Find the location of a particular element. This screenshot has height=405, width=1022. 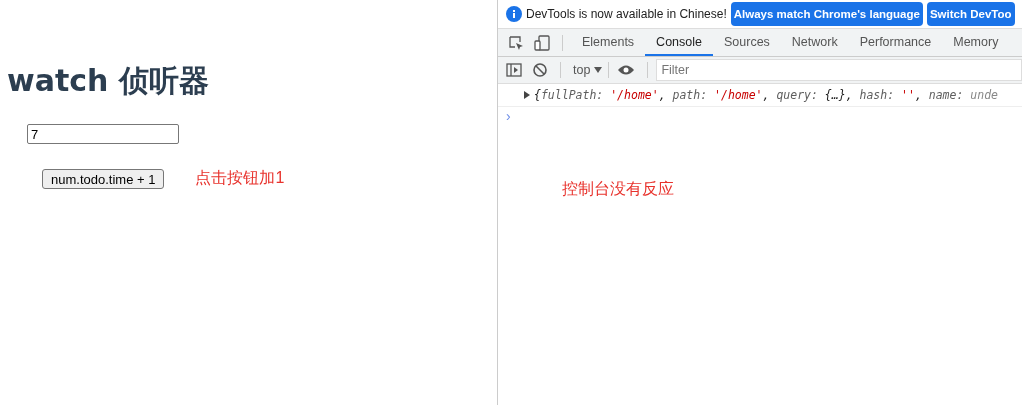

context-dropdown: top is located at coordinates (588, 70).